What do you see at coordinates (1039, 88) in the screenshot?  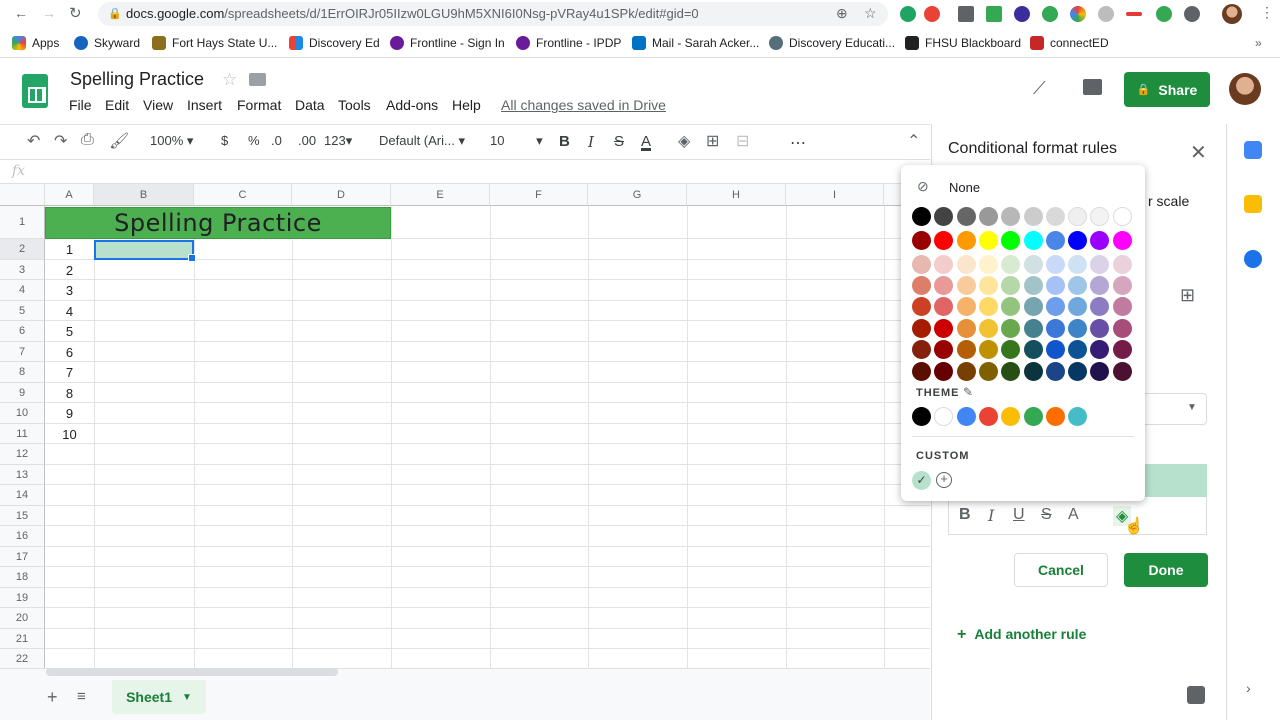 I see `activity-trend-icon: ⟋` at bounding box center [1039, 88].